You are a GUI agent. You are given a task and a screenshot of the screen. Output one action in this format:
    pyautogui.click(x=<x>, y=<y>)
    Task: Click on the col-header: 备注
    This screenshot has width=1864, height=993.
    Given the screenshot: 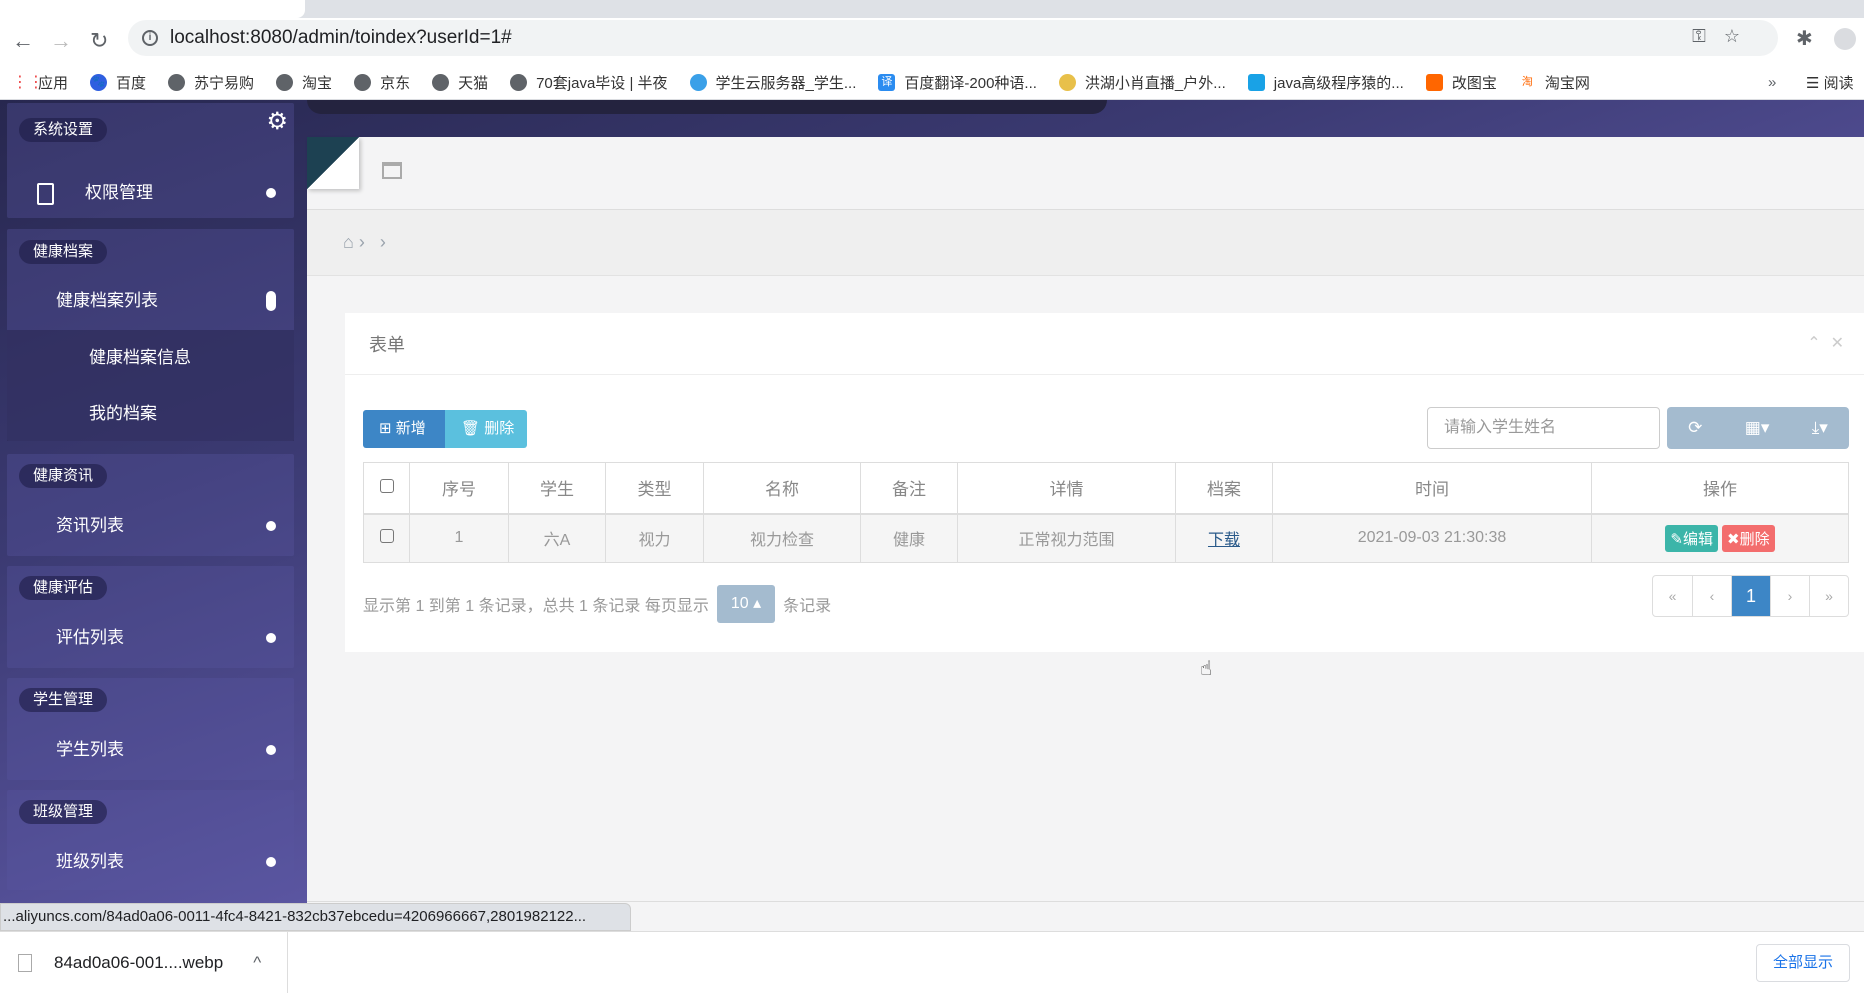 What is the action you would take?
    pyautogui.click(x=909, y=488)
    